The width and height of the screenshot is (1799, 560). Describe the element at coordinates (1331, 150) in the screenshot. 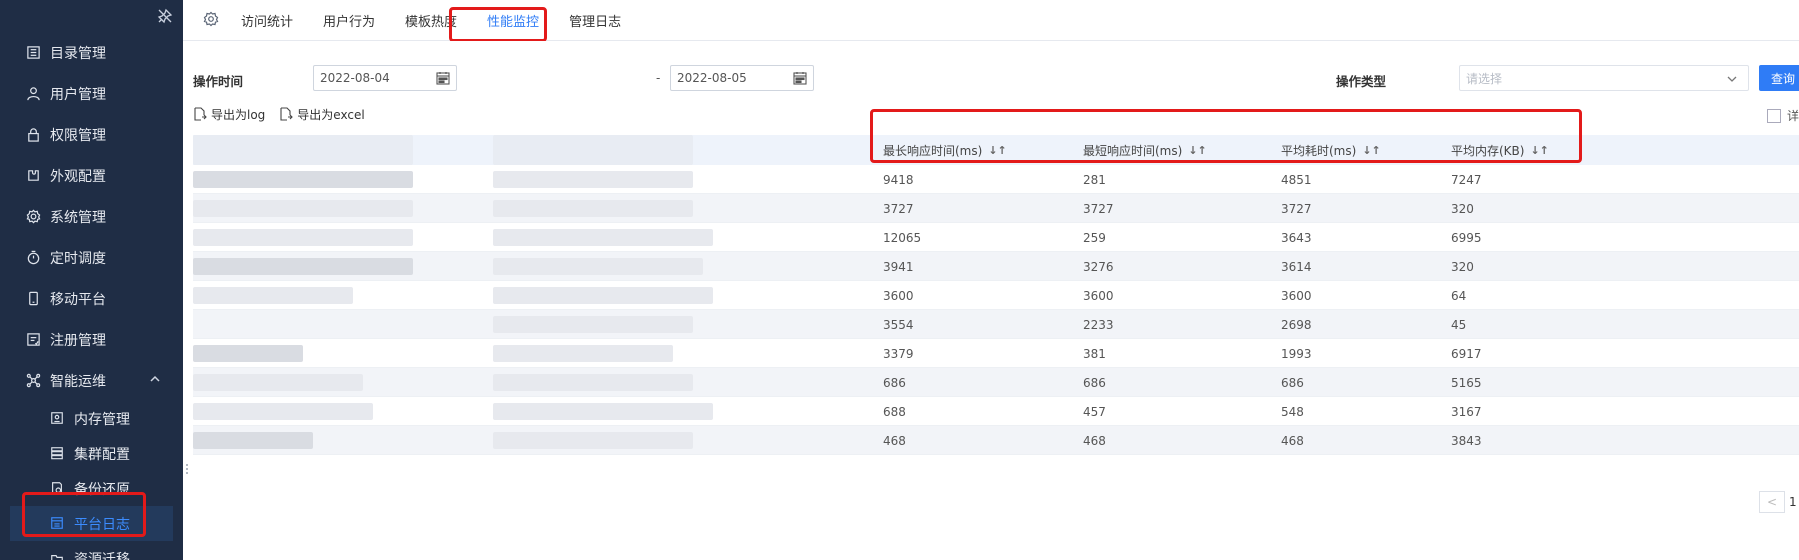

I see `header-avg-time: 平均耗时(ms) ↓↑` at that location.